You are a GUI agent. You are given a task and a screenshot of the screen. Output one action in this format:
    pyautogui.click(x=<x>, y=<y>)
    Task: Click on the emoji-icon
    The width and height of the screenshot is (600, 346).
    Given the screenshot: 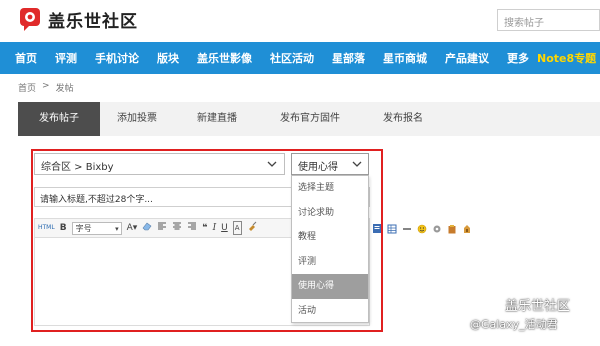 What is the action you would take?
    pyautogui.click(x=422, y=228)
    